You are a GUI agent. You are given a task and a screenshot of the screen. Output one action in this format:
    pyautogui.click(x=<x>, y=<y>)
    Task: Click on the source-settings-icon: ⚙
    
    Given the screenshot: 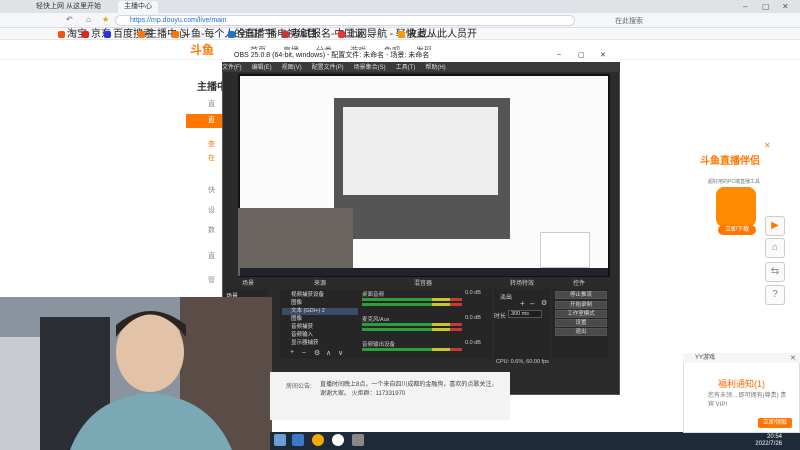 What is the action you would take?
    pyautogui.click(x=317, y=353)
    